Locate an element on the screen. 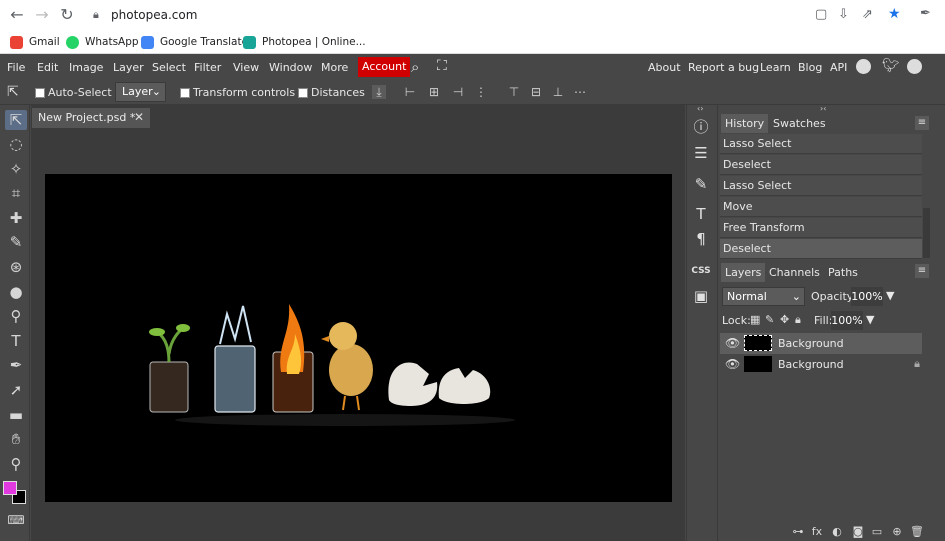  menu-image: Image is located at coordinates (86, 67).